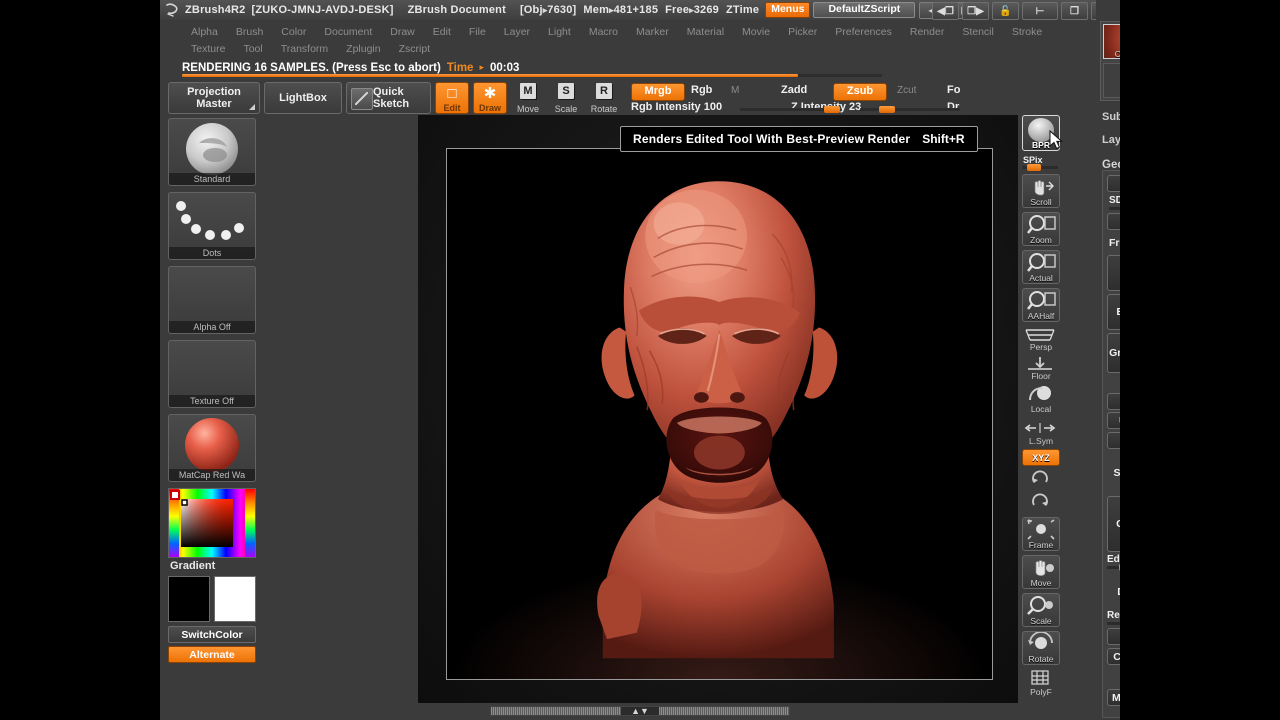  I want to click on scroll-button: Scroll, so click(1041, 191).